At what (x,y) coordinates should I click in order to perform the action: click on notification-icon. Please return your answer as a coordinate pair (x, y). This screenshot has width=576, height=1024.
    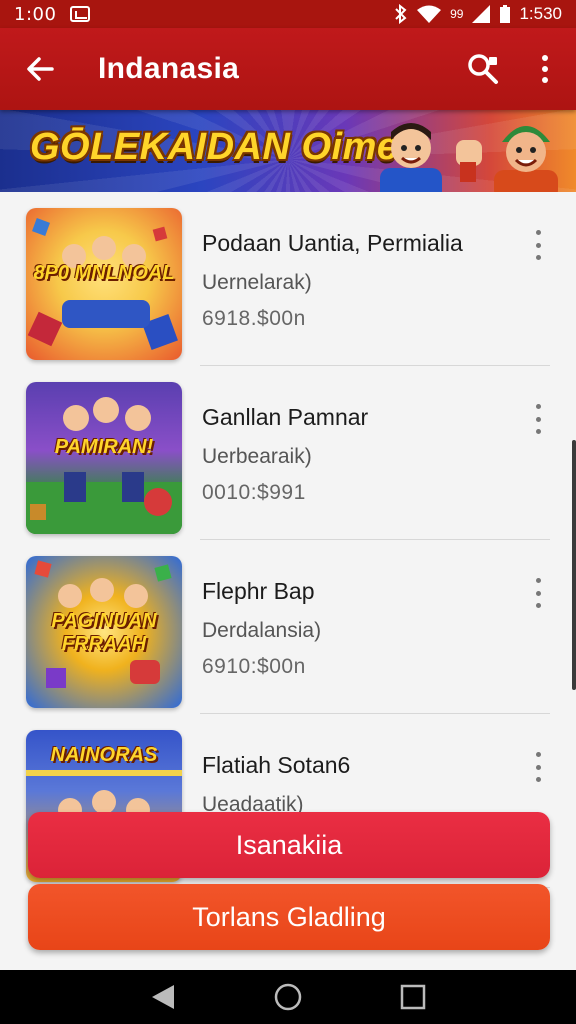
    Looking at the image, I should click on (80, 14).